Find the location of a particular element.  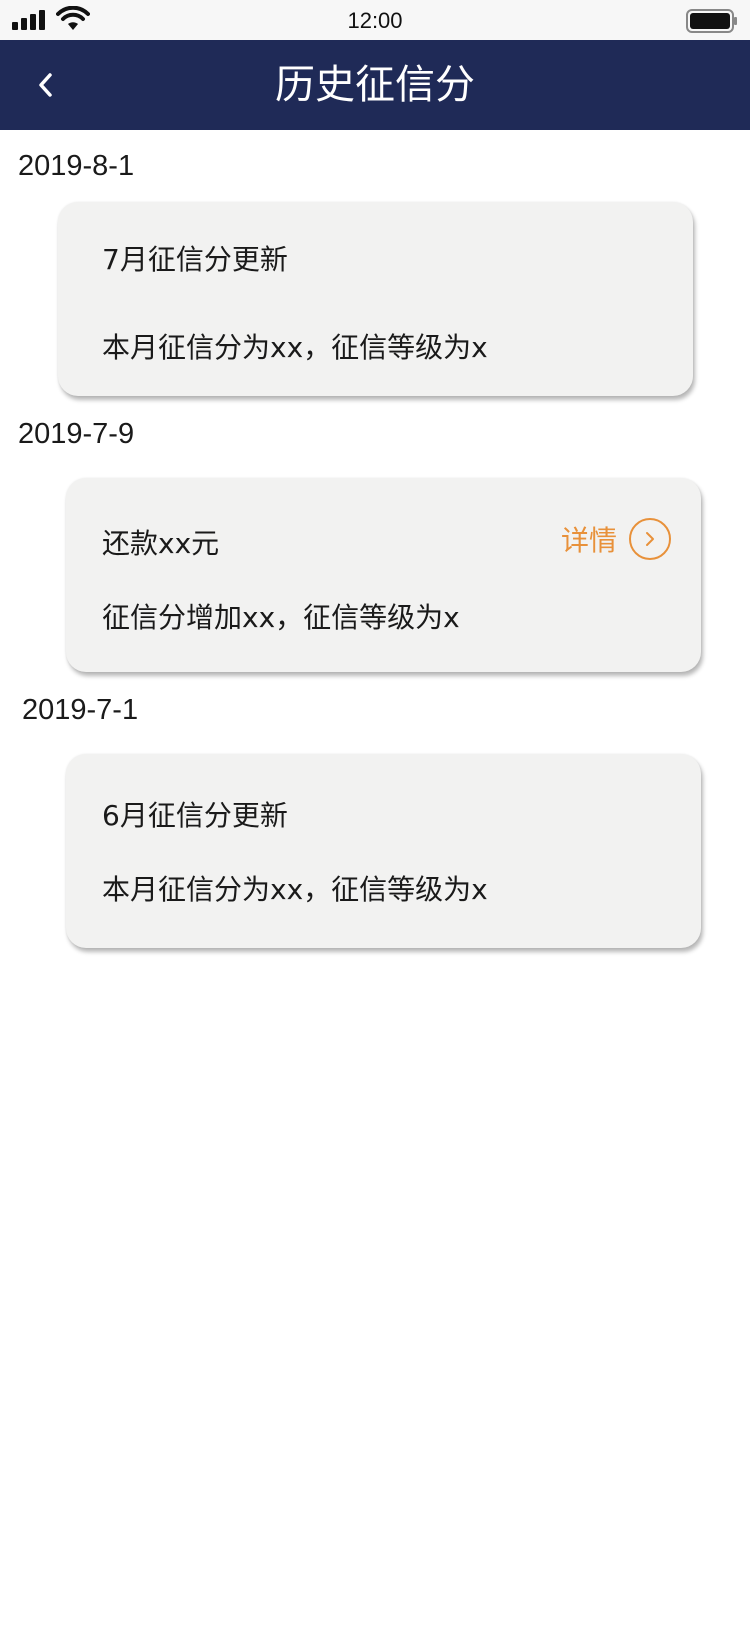

detail-link: 详情 is located at coordinates (616, 539).